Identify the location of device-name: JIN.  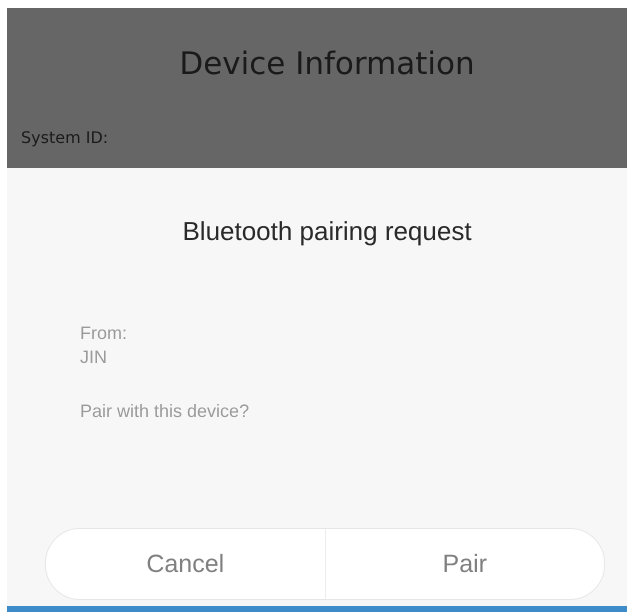
(93, 357).